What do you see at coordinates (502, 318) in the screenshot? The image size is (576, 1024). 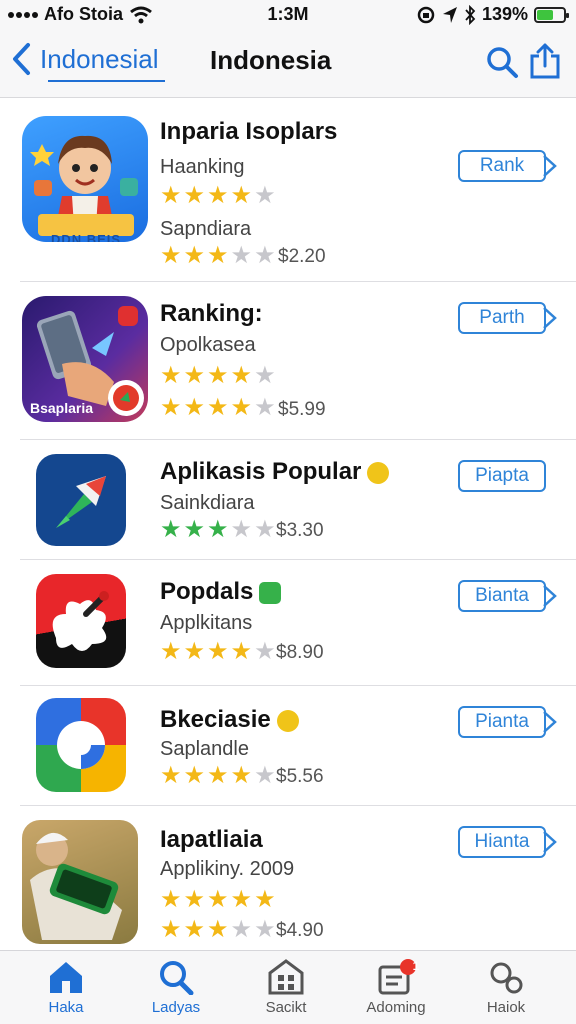 I see `parth-button: Parth` at bounding box center [502, 318].